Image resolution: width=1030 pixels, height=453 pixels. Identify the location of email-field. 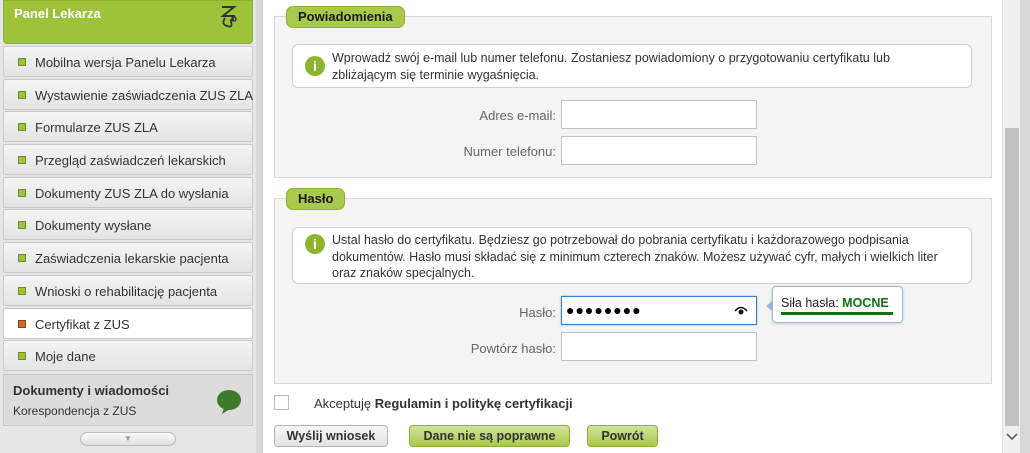
(659, 114).